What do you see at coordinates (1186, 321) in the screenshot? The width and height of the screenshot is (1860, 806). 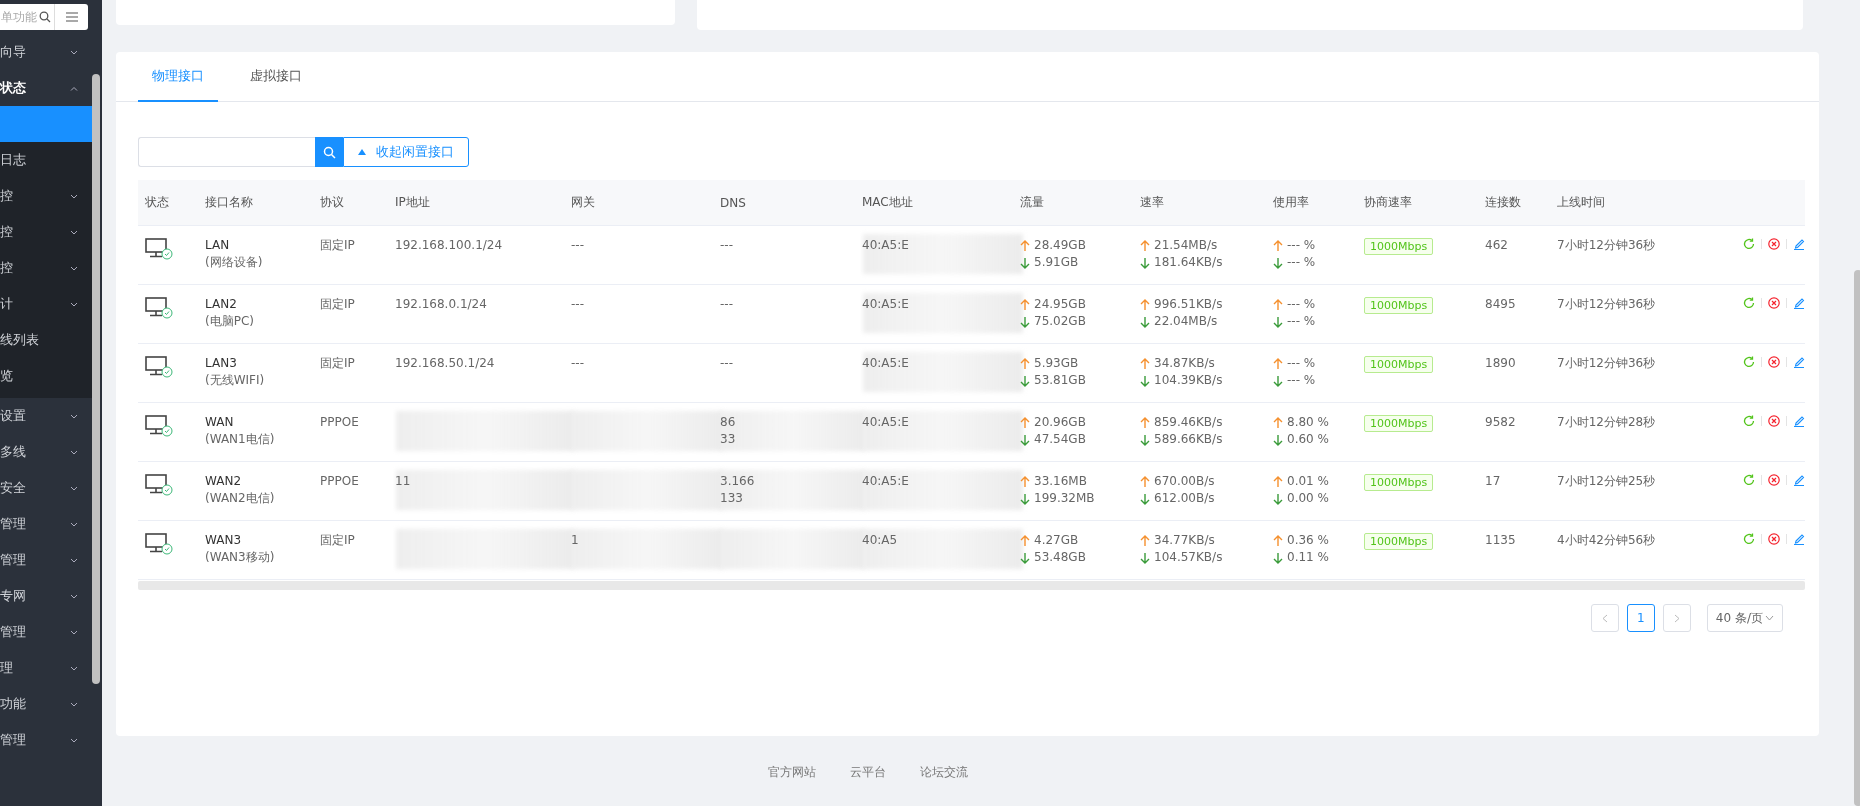 I see `rate-value: 22.04MB/s` at bounding box center [1186, 321].